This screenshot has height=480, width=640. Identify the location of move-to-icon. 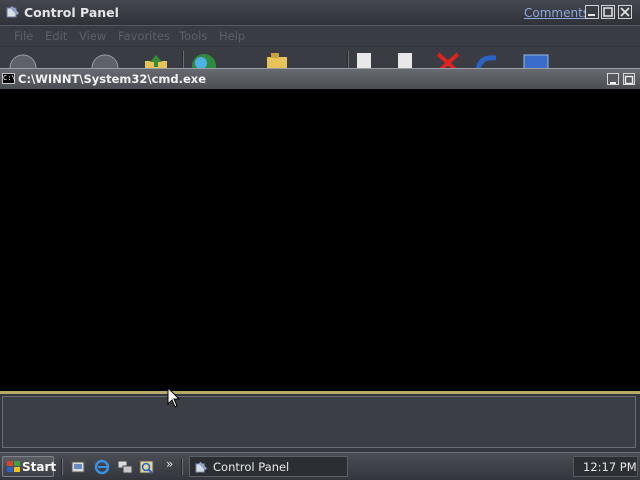
(367, 60).